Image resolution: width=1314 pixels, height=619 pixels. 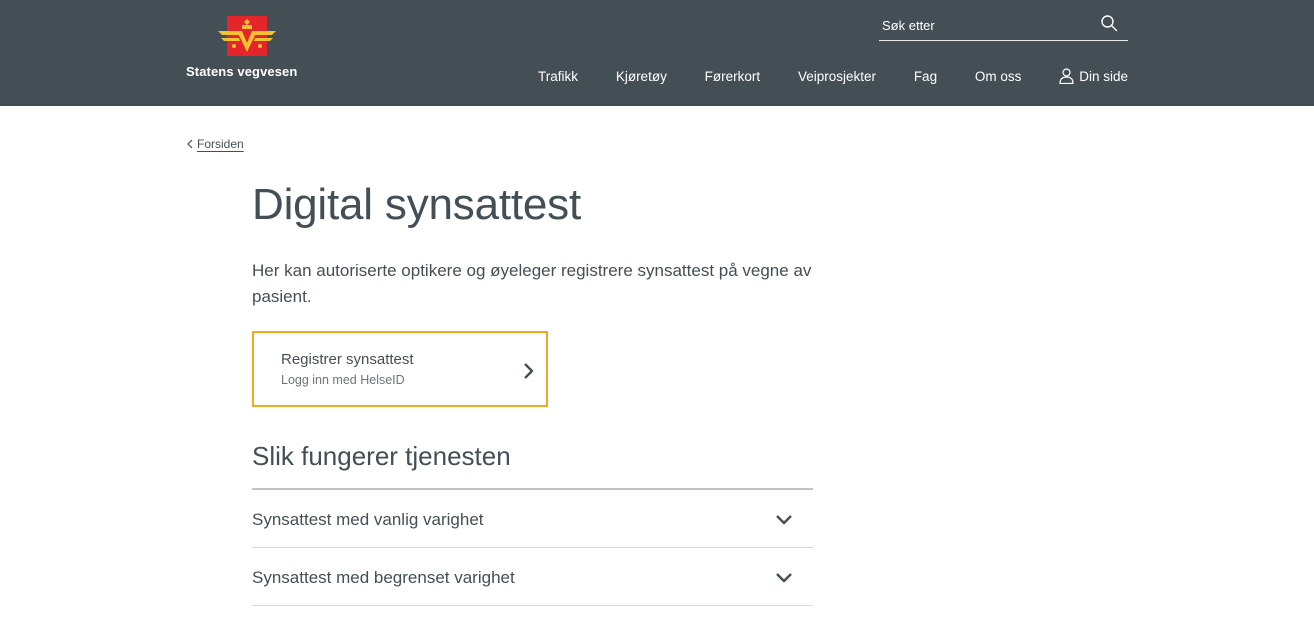 I want to click on nav-item-din-side: Din side, so click(x=1093, y=76).